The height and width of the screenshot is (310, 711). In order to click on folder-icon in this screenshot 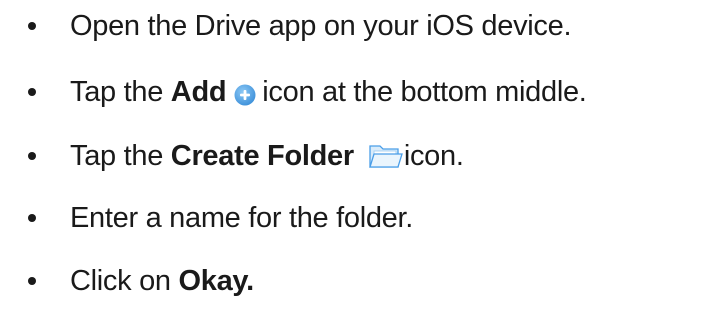, I will do `click(386, 156)`.